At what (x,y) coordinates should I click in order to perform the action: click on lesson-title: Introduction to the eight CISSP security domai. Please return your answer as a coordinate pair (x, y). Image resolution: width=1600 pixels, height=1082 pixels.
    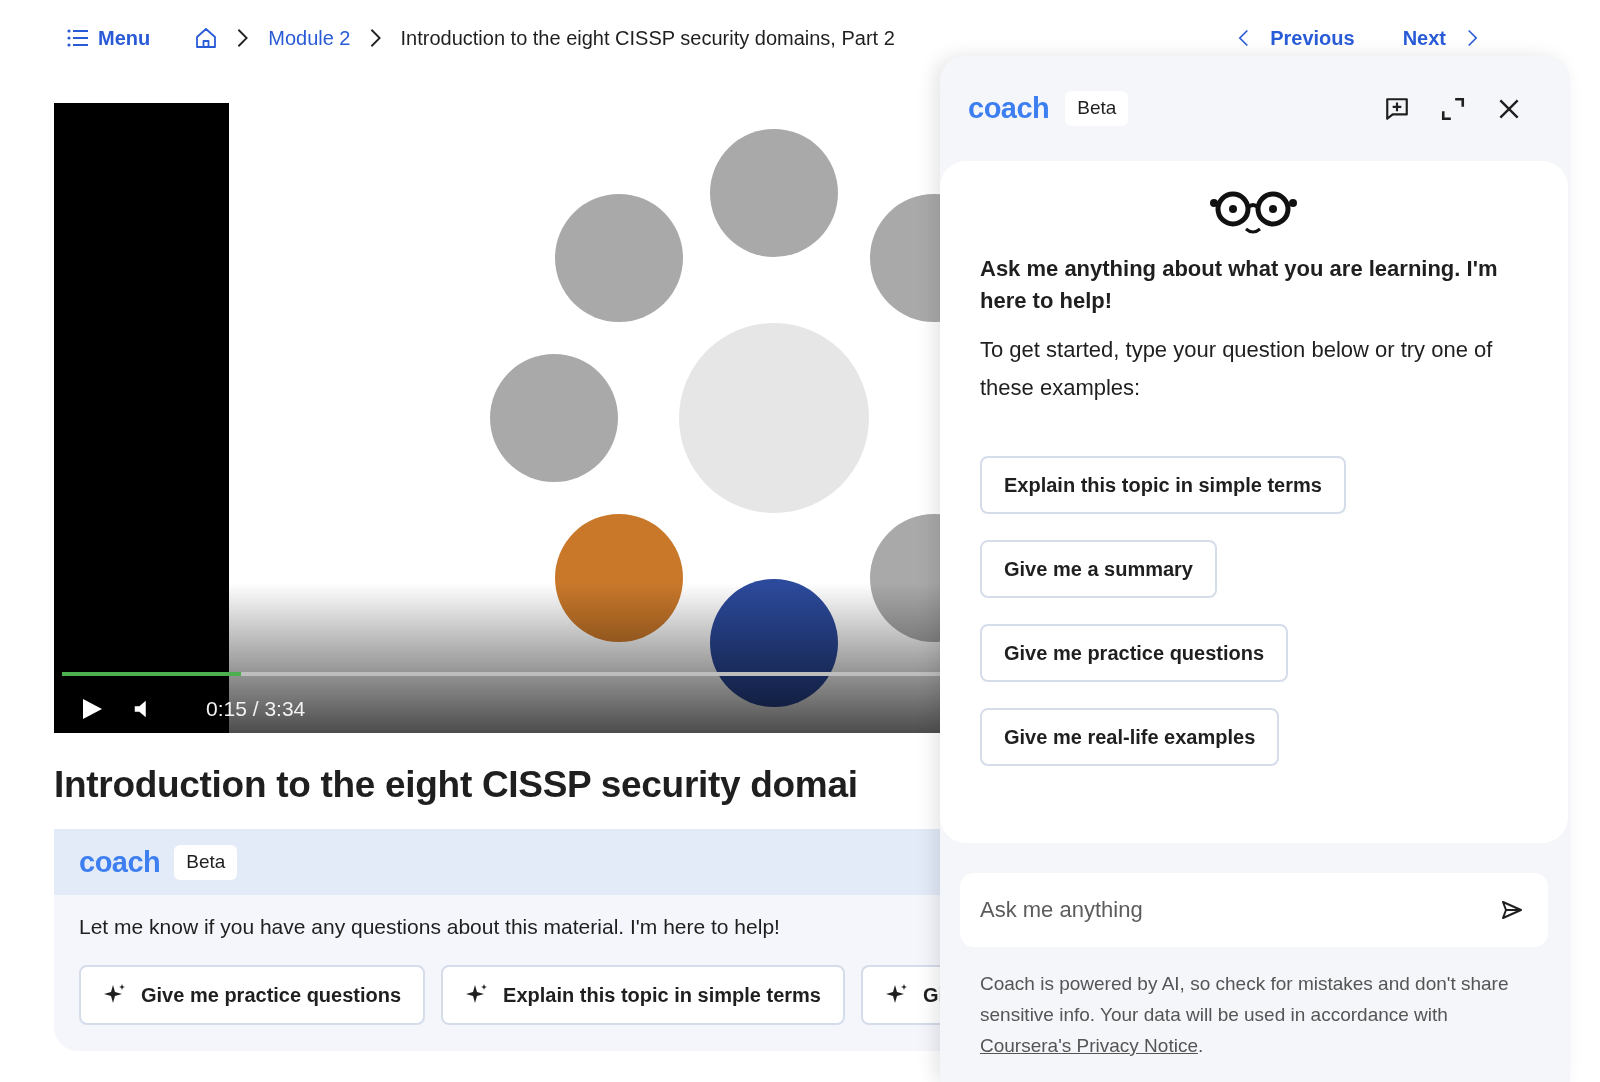
    Looking at the image, I should click on (456, 785).